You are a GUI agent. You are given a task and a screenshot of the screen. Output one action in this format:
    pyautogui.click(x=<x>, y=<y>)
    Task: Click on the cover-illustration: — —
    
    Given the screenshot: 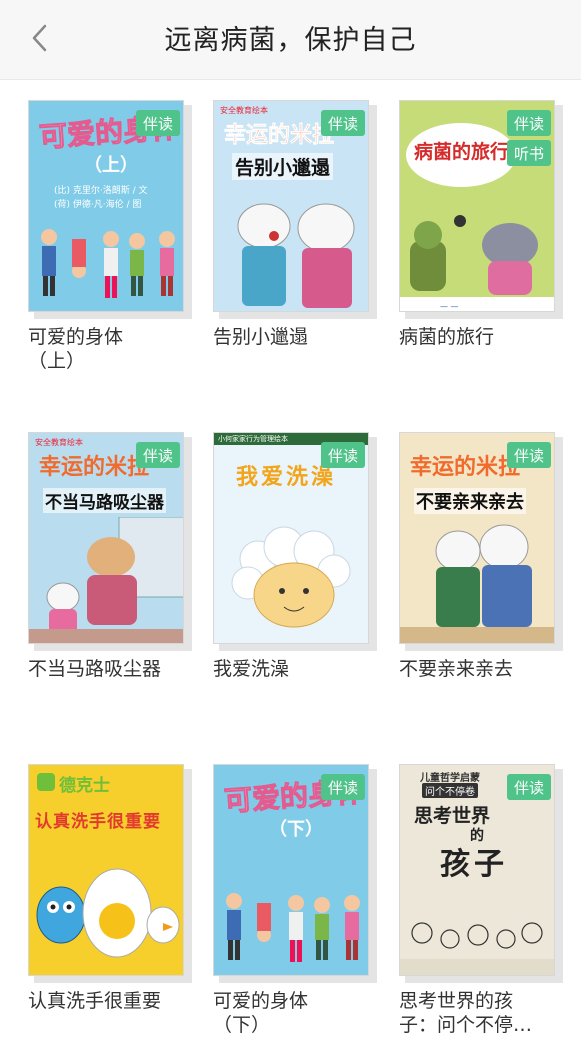 What is the action you would take?
    pyautogui.click(x=477, y=263)
    